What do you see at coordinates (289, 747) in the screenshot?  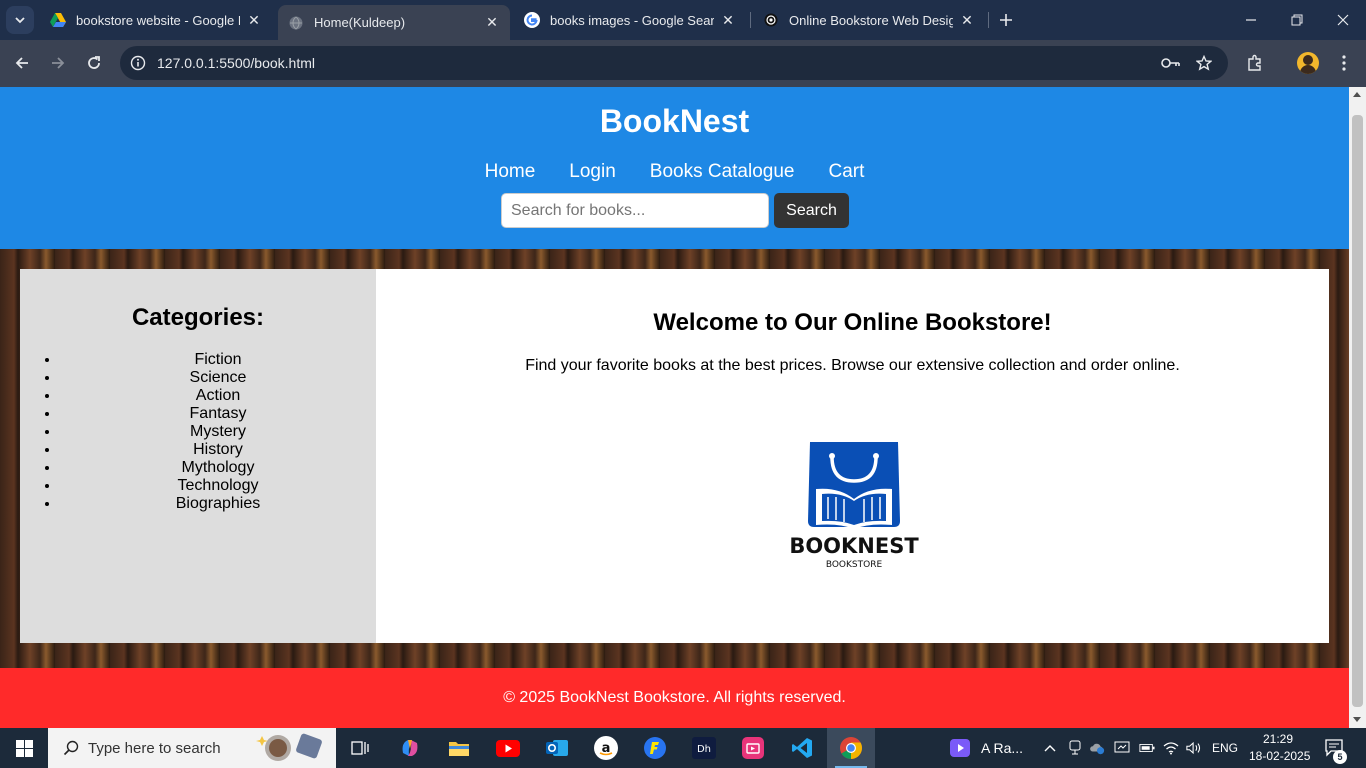 I see `search-highlight-icon` at bounding box center [289, 747].